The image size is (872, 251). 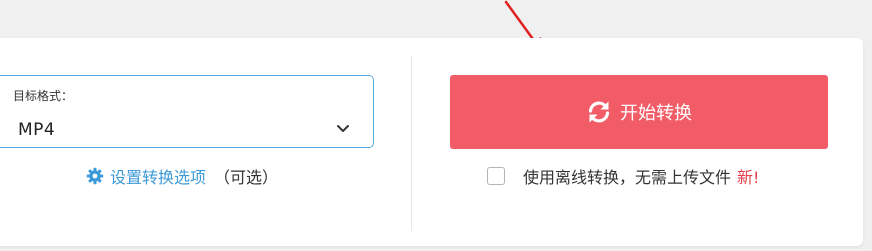 What do you see at coordinates (95, 176) in the screenshot?
I see `gear-icon` at bounding box center [95, 176].